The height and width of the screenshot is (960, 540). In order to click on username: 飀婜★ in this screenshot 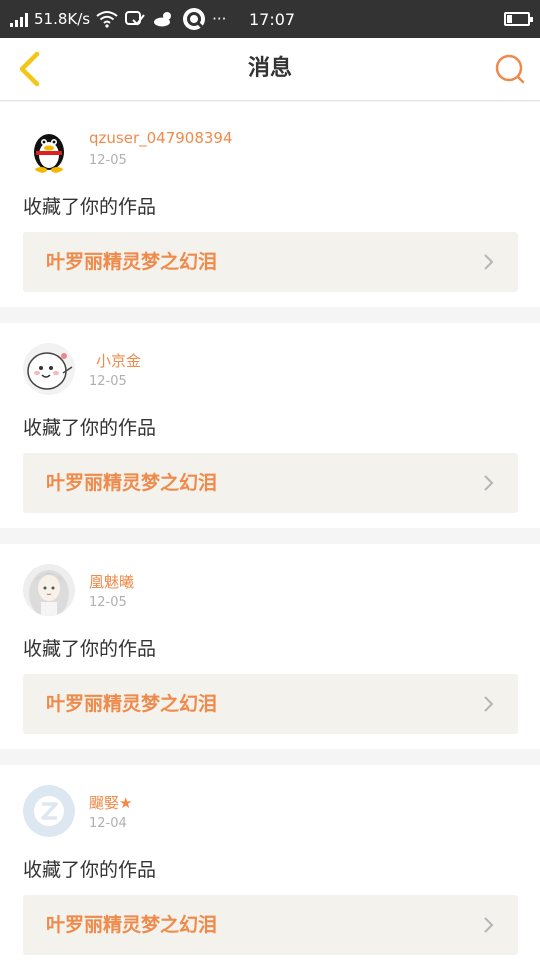, I will do `click(110, 802)`.